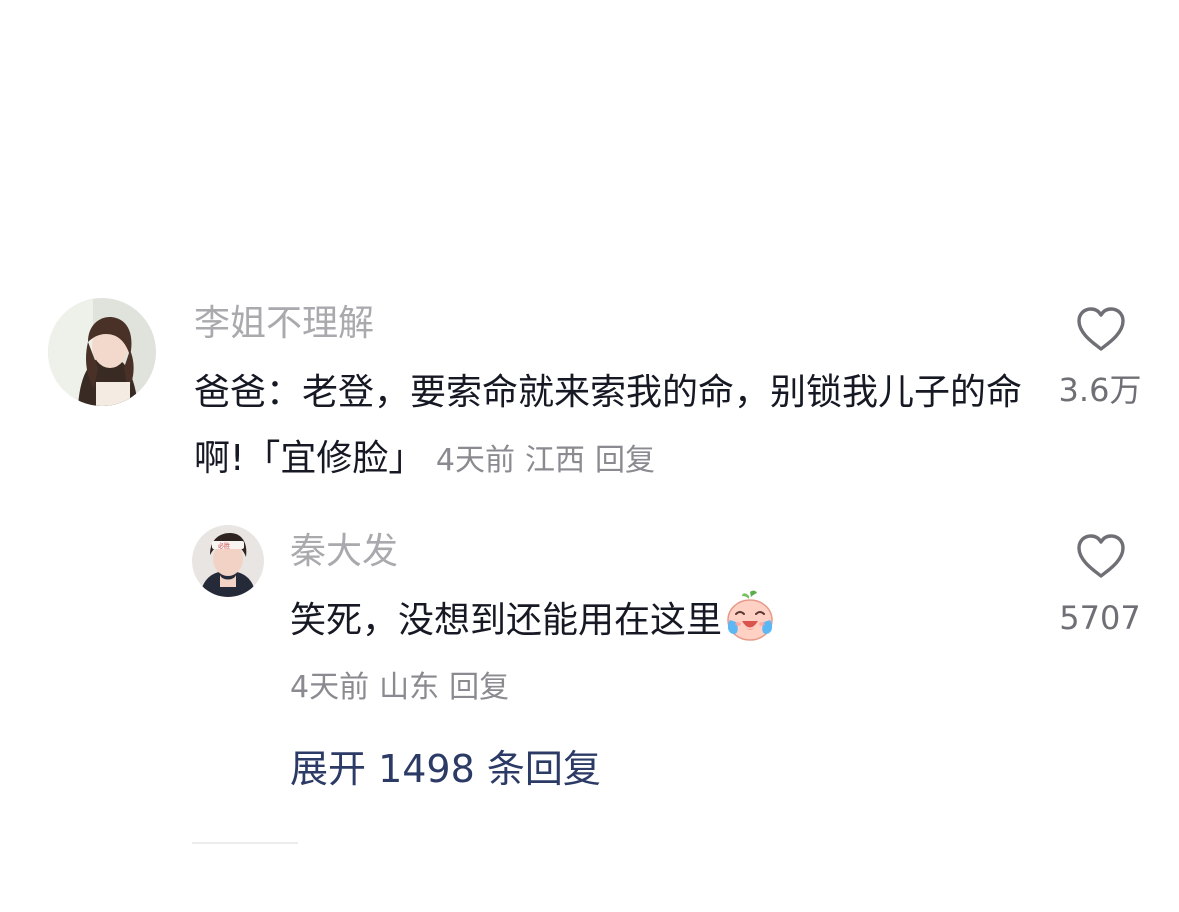 This screenshot has width=1179, height=912. Describe the element at coordinates (554, 460) in the screenshot. I see `comment-location: 江西` at that location.